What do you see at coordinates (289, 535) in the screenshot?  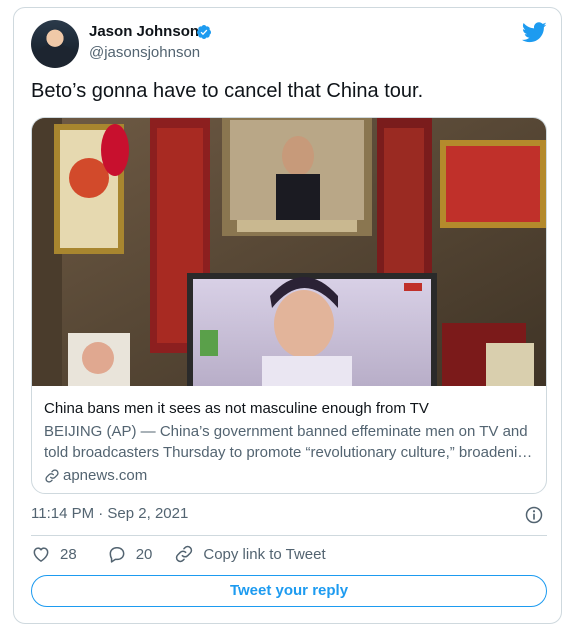 I see `divider` at bounding box center [289, 535].